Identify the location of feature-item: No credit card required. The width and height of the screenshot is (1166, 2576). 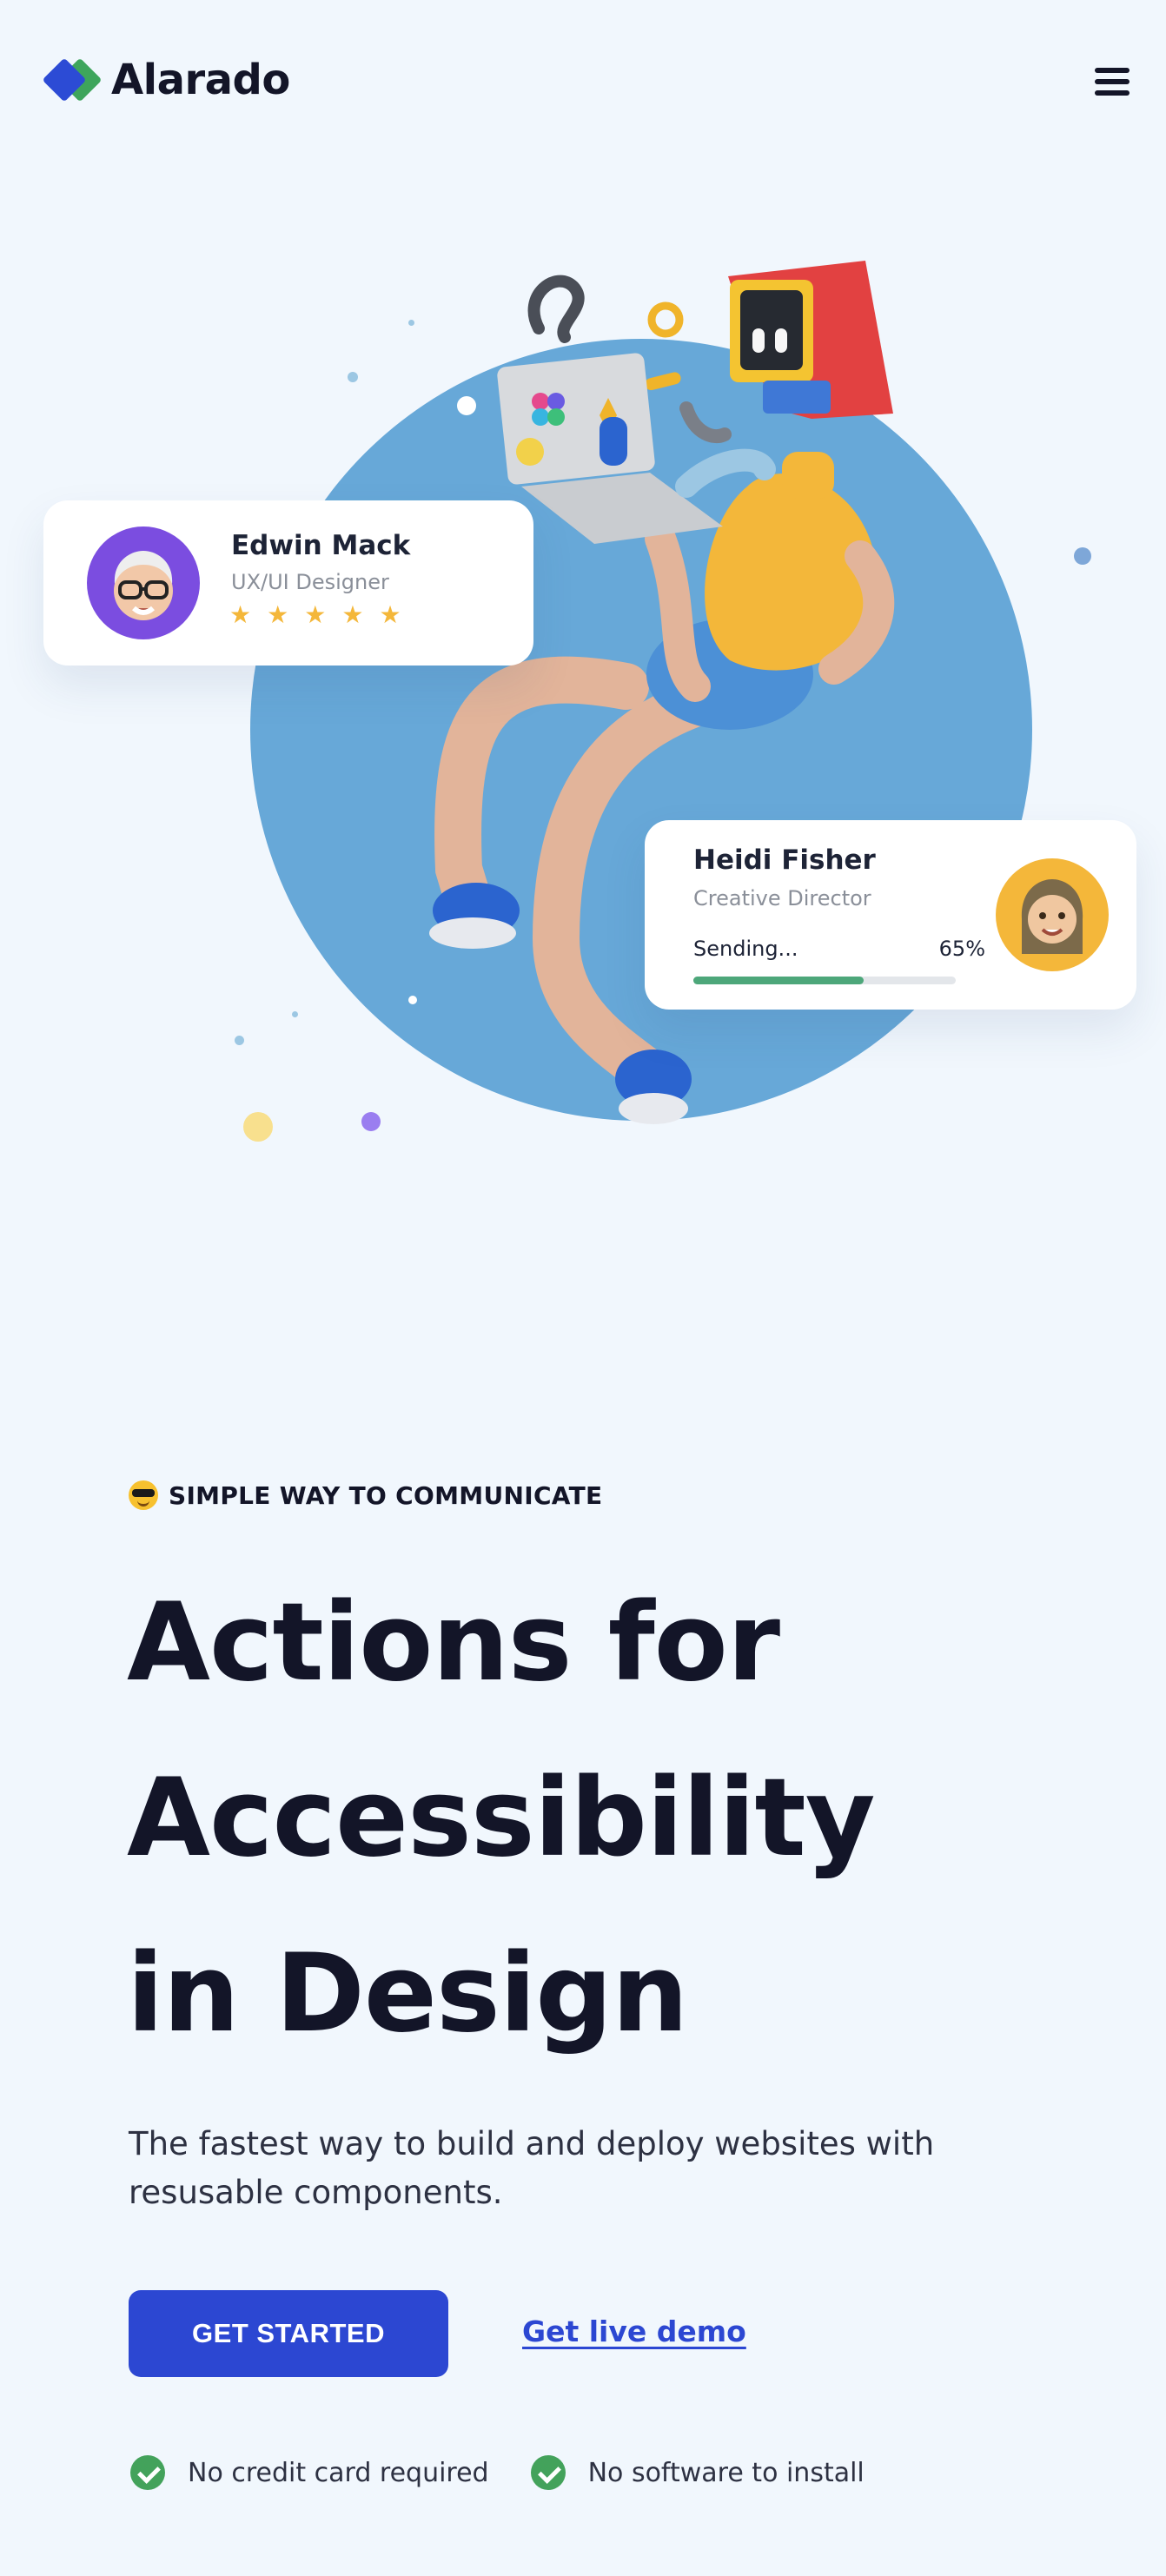
(309, 2472).